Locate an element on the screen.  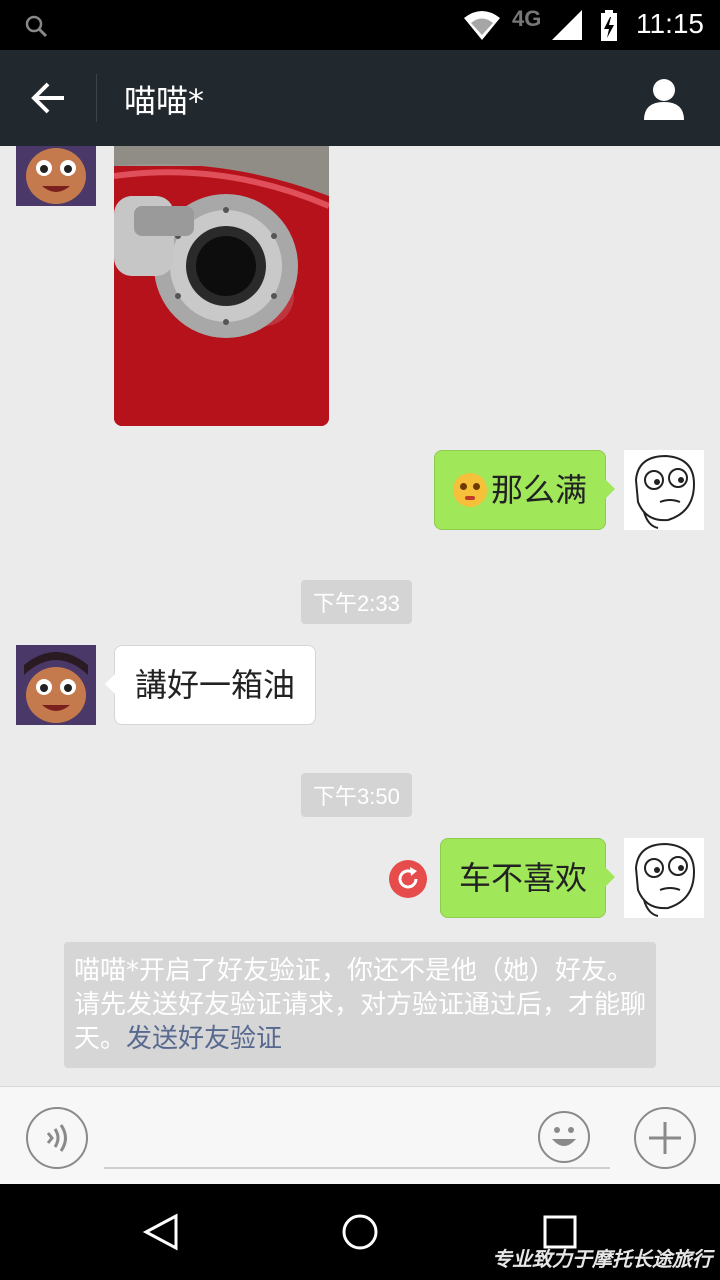
message-text: 講好一箱油 is located at coordinates (215, 685).